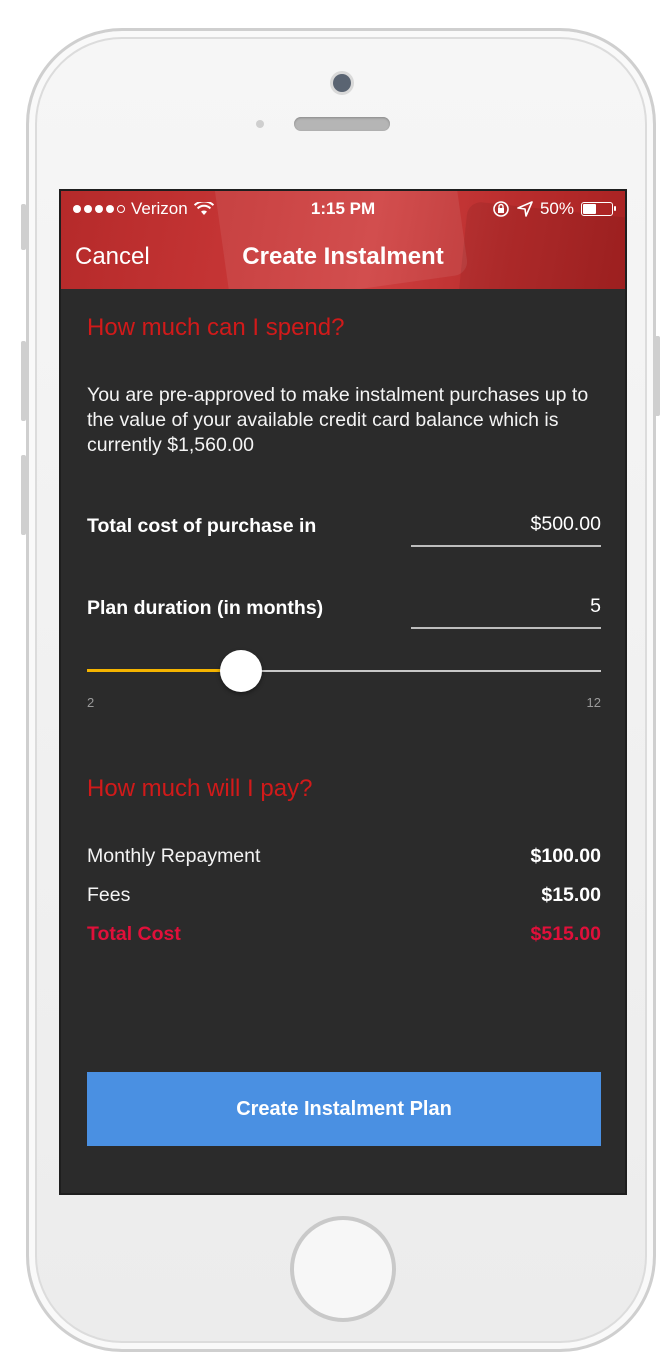 The height and width of the screenshot is (1361, 662). I want to click on slider-max-label: 12, so click(593, 702).